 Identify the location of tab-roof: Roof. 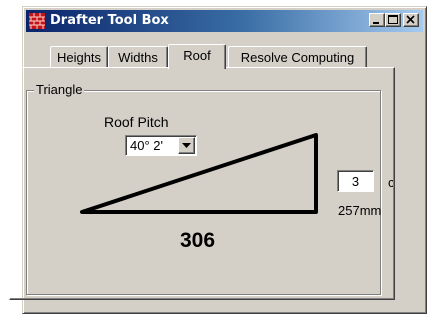
(197, 56).